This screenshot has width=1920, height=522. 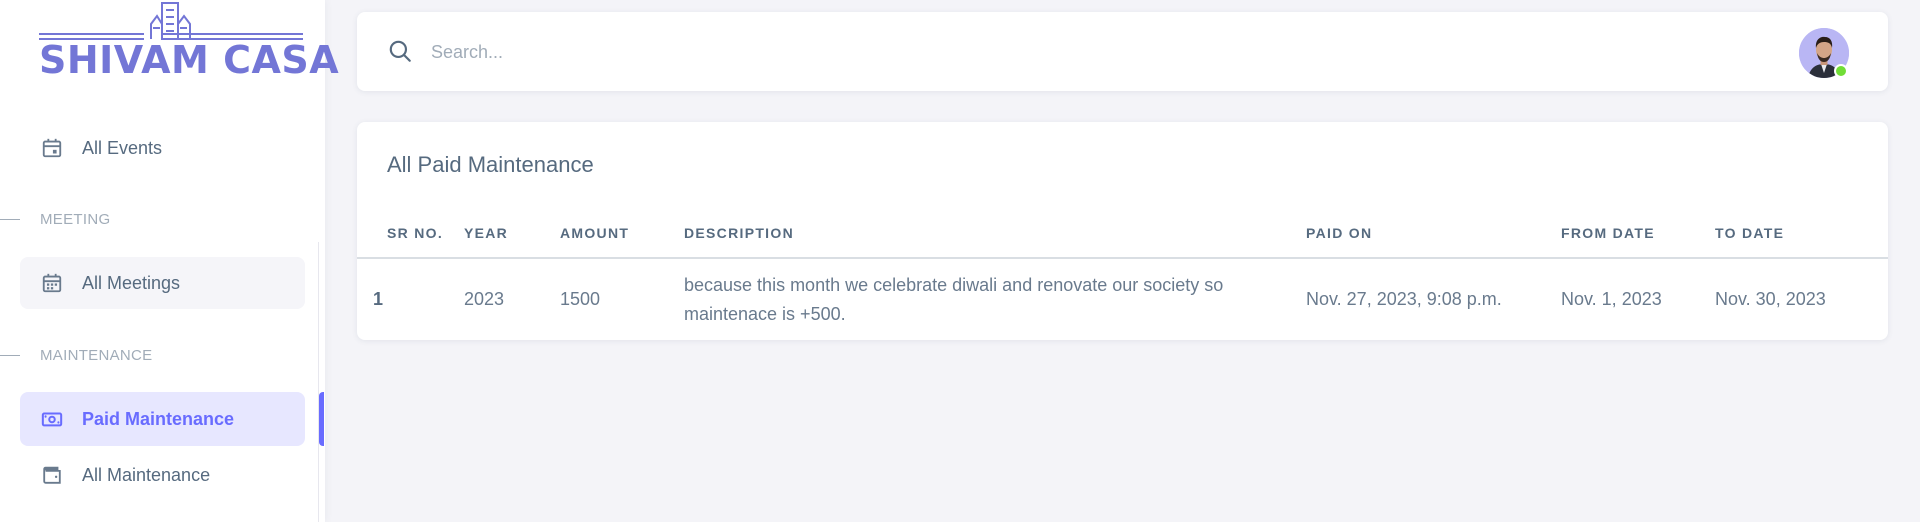 I want to click on sidebar-item-all-maintenance: All Maintenance, so click(x=162, y=475).